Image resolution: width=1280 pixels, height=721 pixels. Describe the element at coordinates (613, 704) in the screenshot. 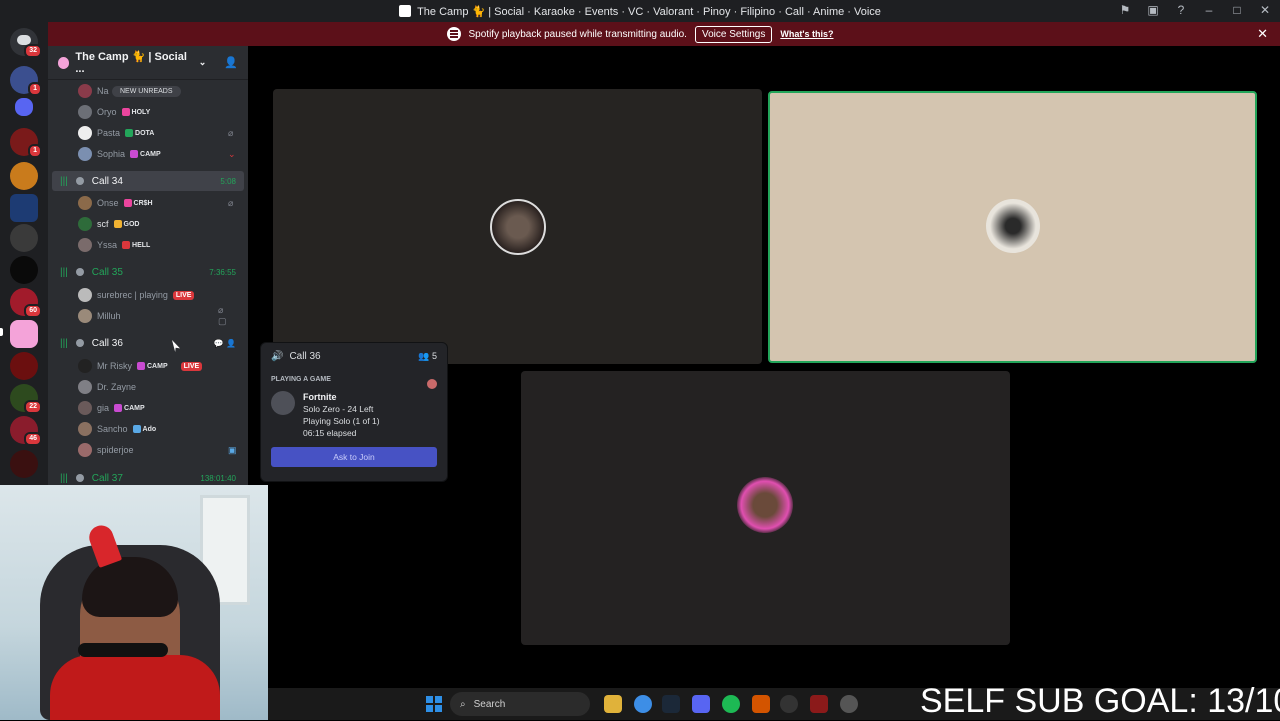

I see `file-explorer-icon` at that location.